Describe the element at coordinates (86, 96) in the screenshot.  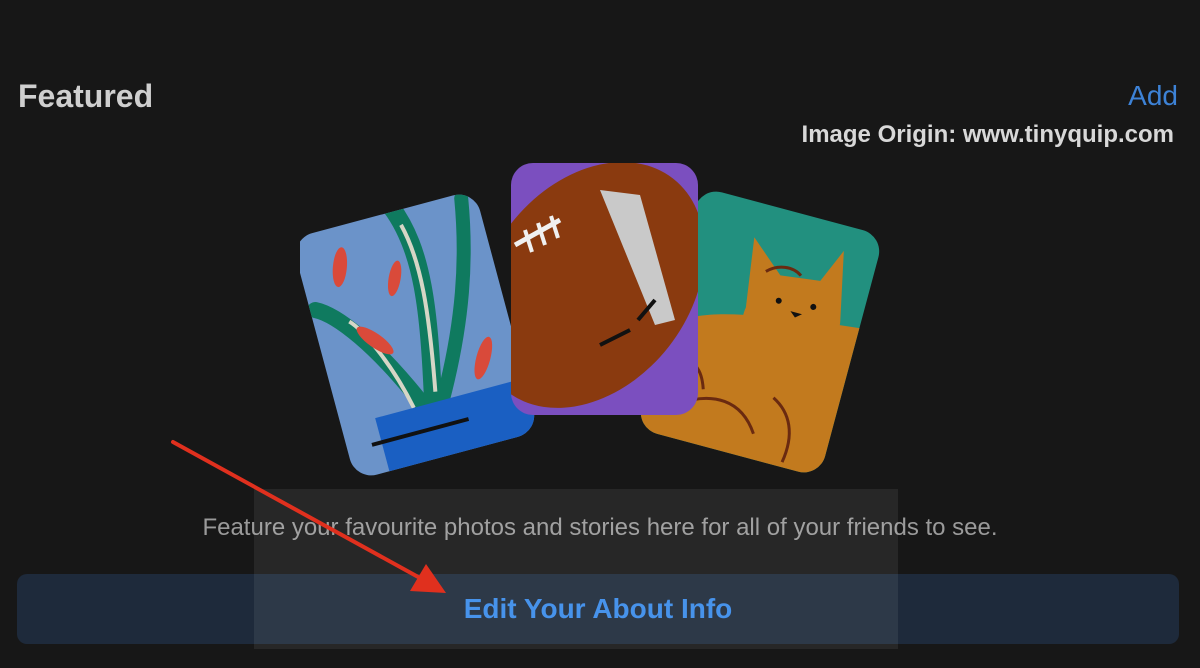
I see `section-title: Featured` at that location.